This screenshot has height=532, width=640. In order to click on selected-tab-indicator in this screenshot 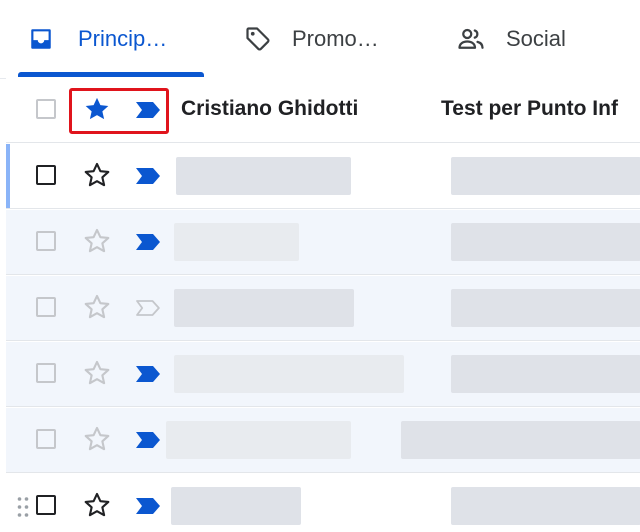, I will do `click(111, 74)`.